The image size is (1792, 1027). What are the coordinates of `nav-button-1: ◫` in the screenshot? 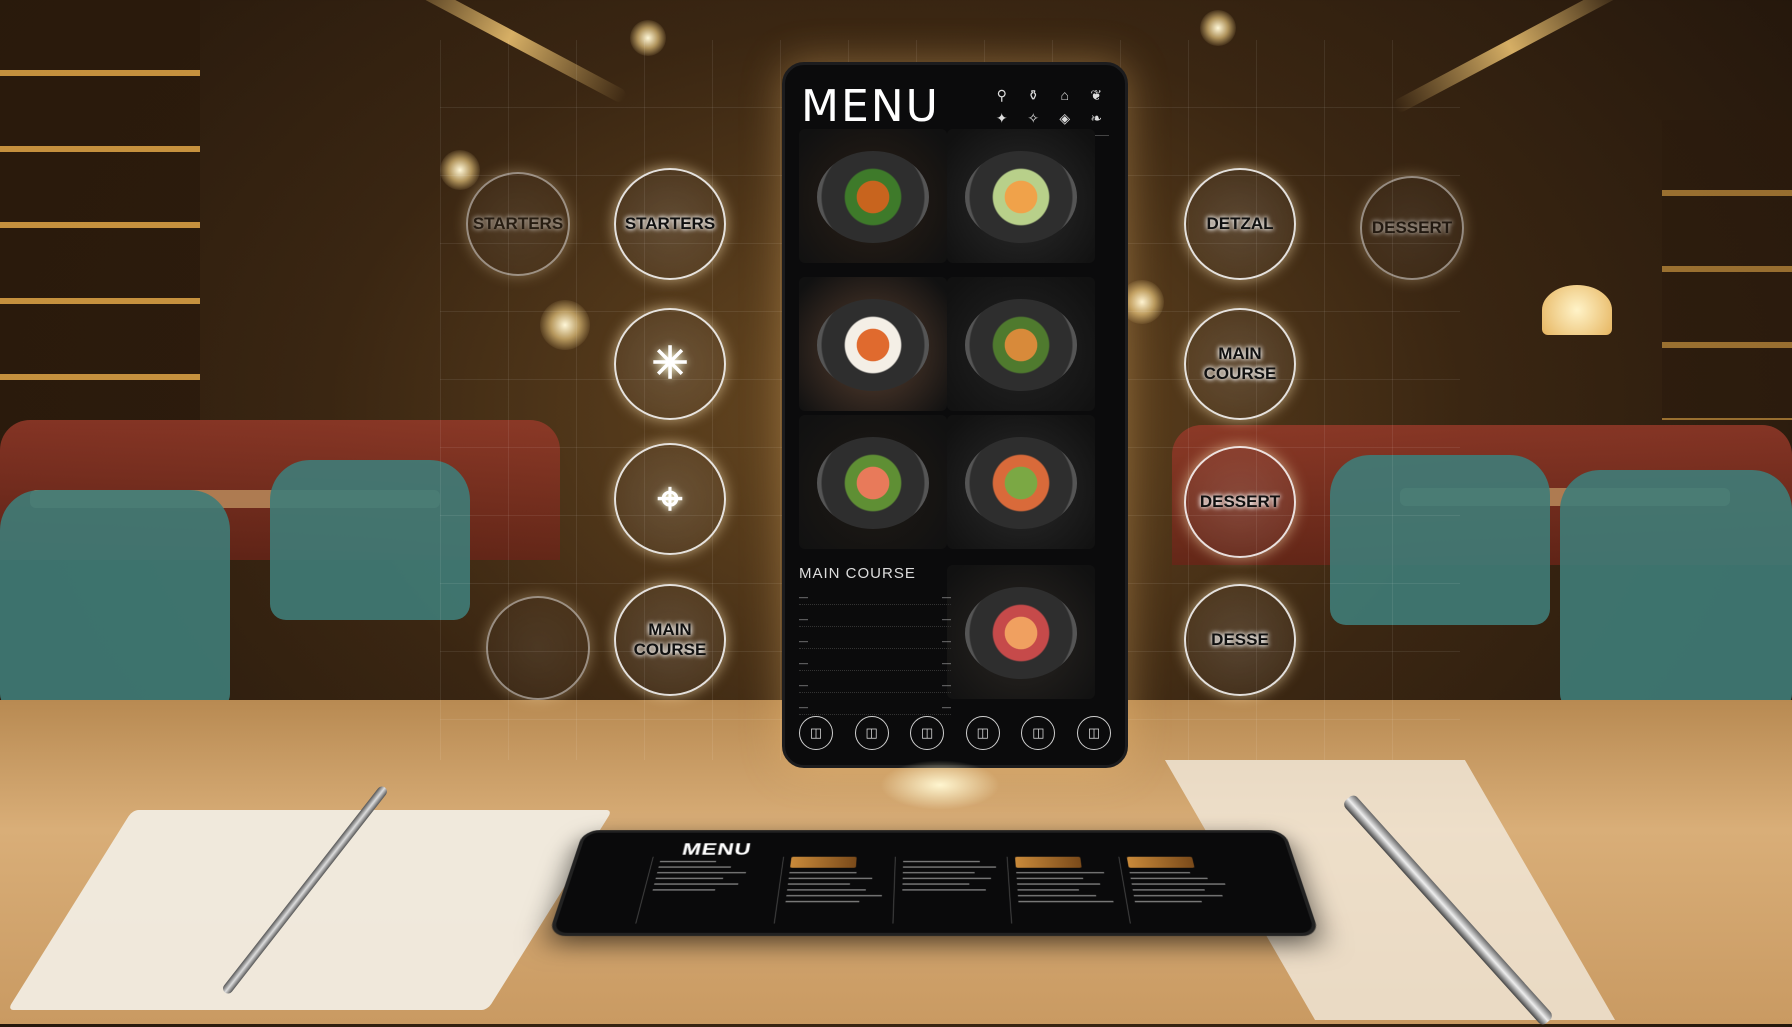 It's located at (816, 733).